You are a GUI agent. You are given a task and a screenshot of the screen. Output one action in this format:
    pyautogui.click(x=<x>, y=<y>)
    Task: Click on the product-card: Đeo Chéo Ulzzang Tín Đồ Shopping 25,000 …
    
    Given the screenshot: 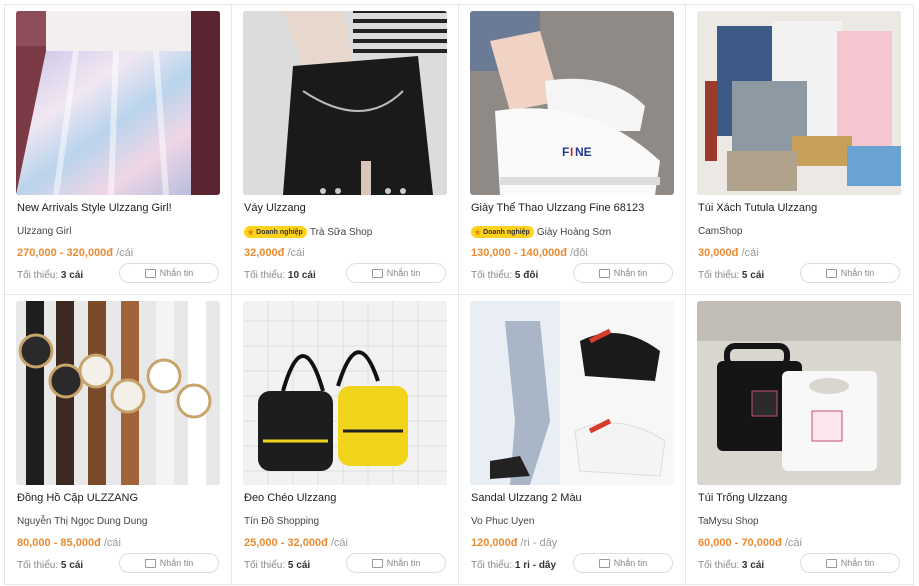 What is the action you would take?
    pyautogui.click(x=345, y=440)
    